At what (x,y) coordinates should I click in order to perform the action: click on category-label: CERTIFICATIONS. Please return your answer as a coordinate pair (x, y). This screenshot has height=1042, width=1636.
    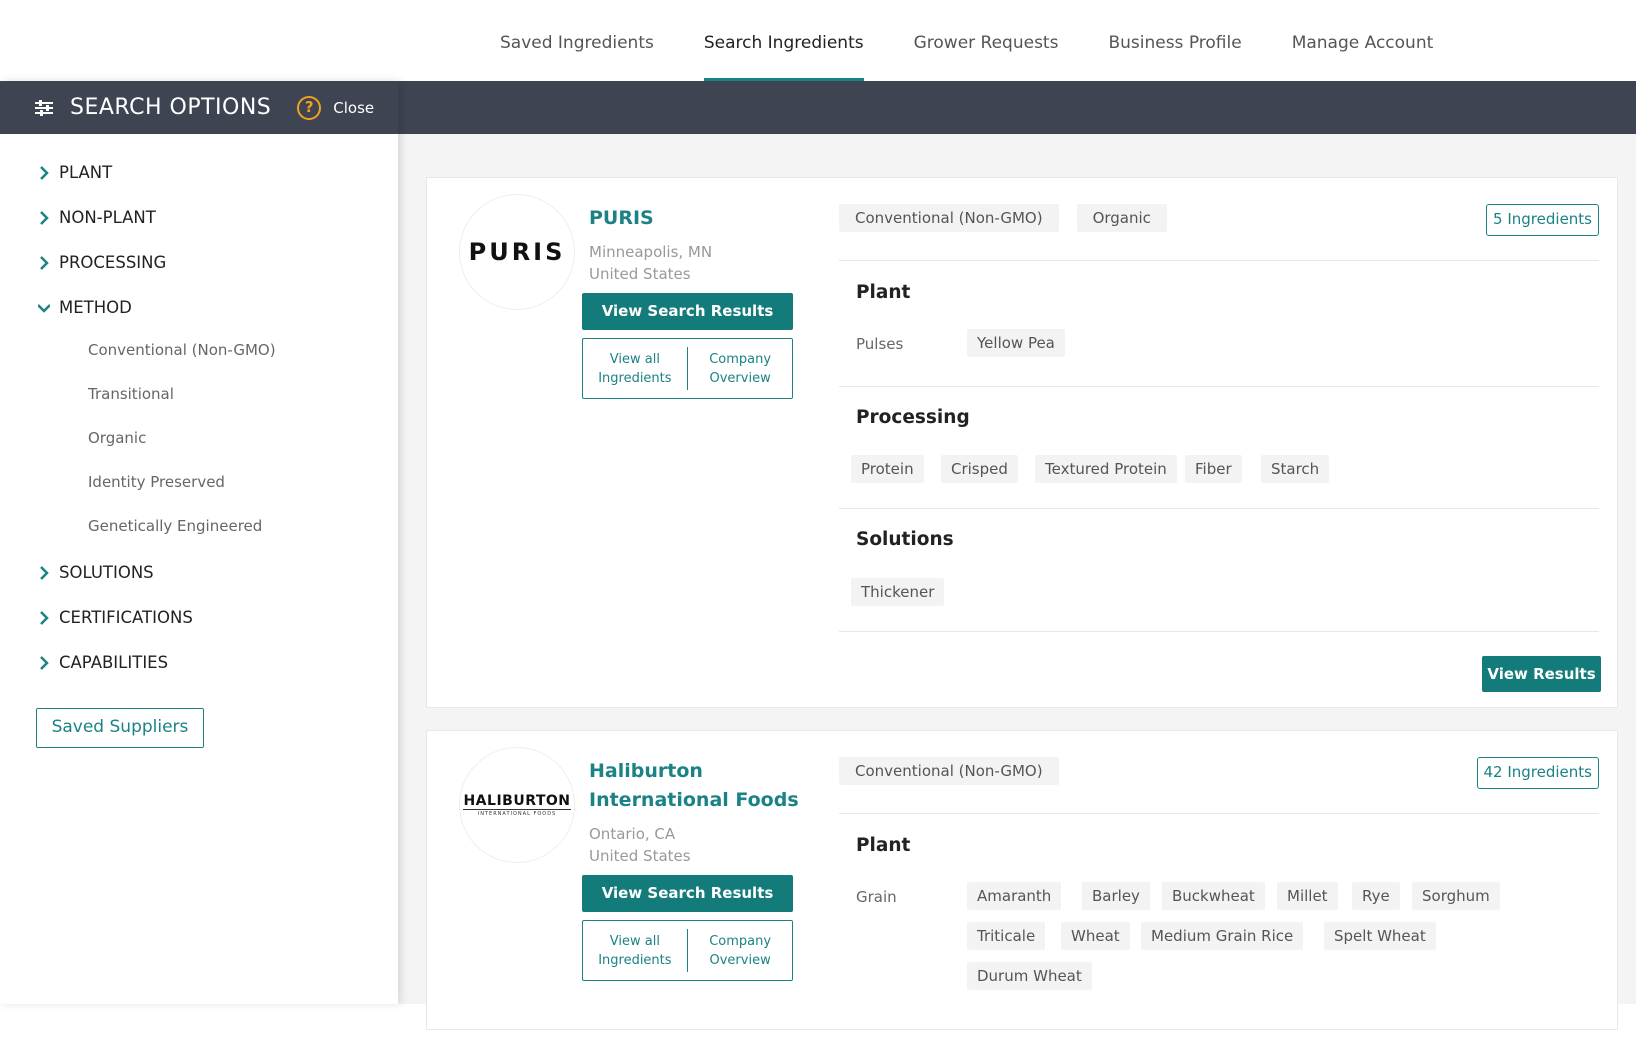
    Looking at the image, I should click on (126, 617).